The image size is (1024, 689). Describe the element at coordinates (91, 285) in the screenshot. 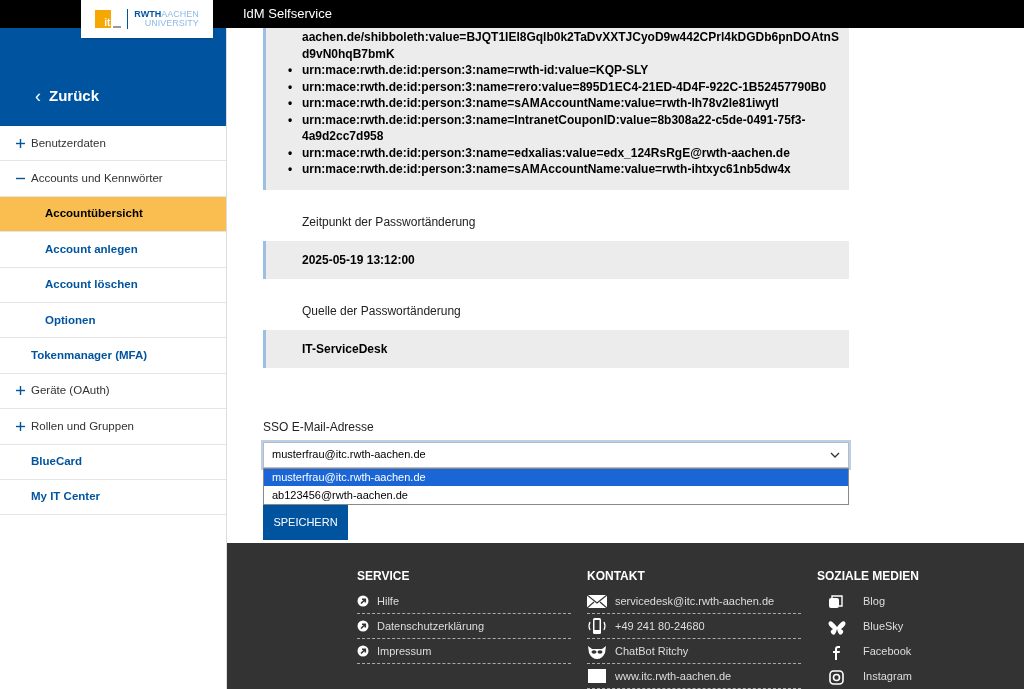

I see `menu-link: Account löschen` at that location.